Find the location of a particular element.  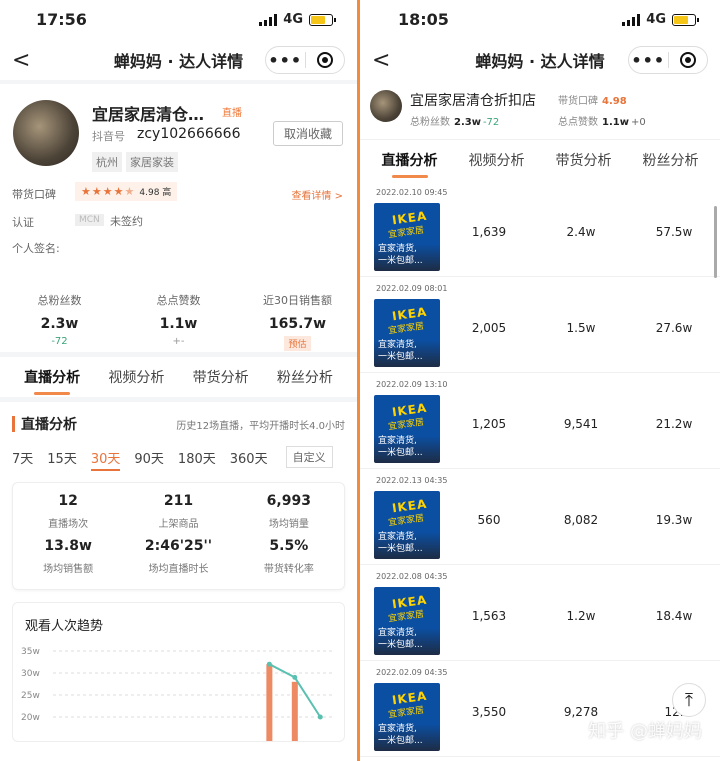

session-viewers: 560 is located at coordinates (489, 520).